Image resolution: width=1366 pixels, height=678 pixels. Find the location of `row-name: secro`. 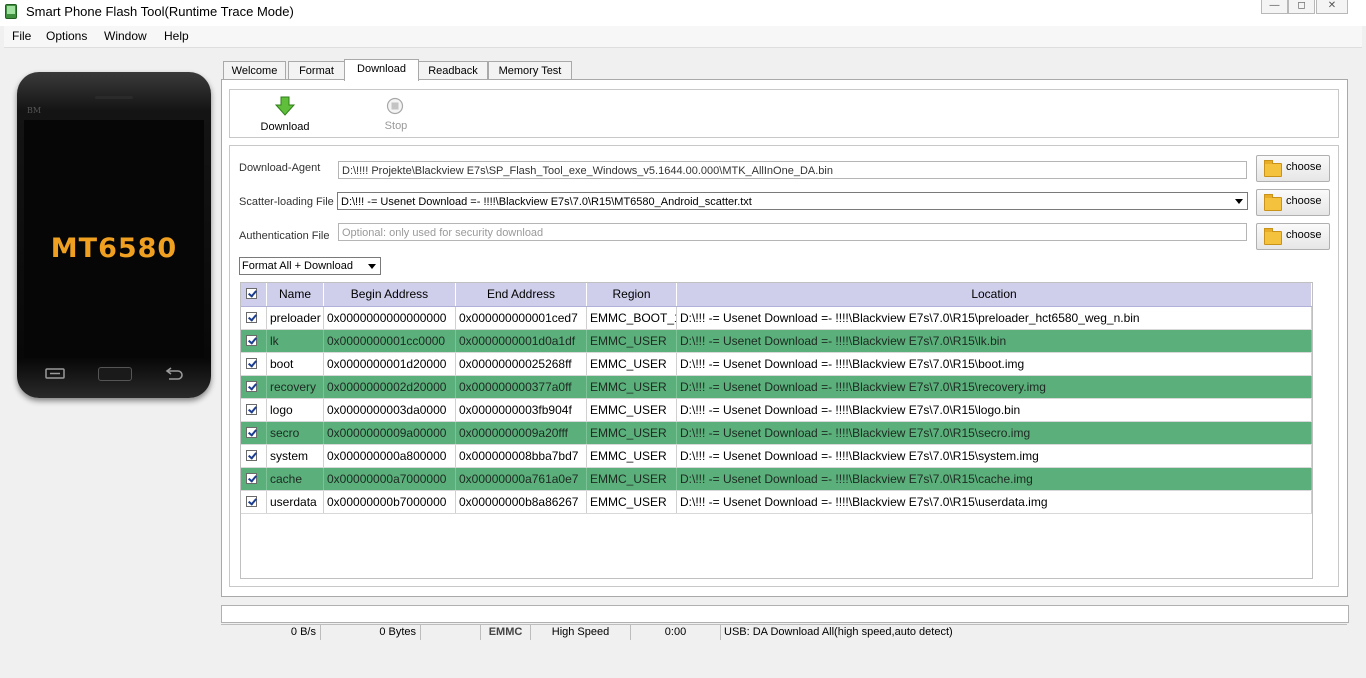

row-name: secro is located at coordinates (295, 433).